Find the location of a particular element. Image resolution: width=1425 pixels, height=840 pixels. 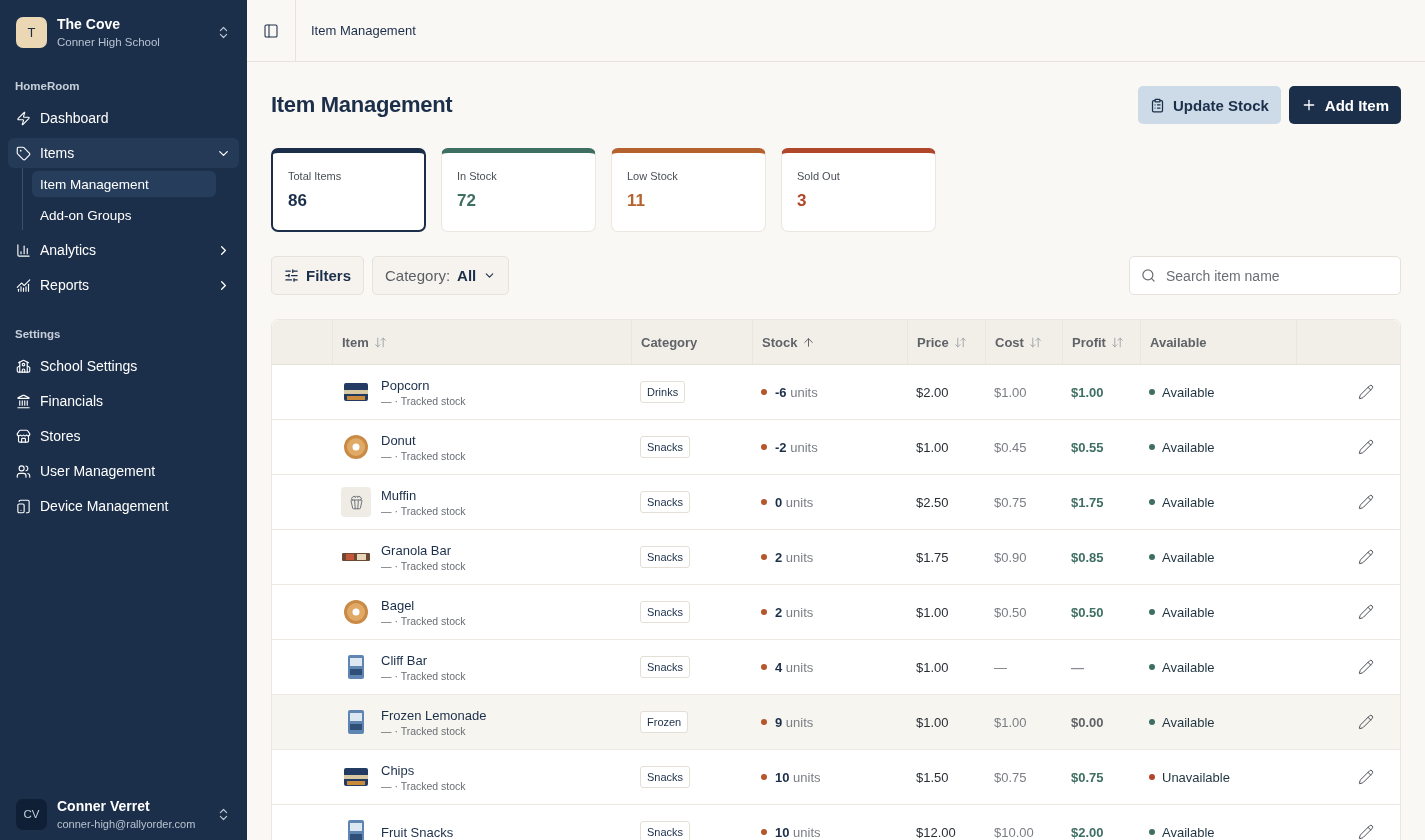

item-name: Cliff Bar is located at coordinates (404, 660).